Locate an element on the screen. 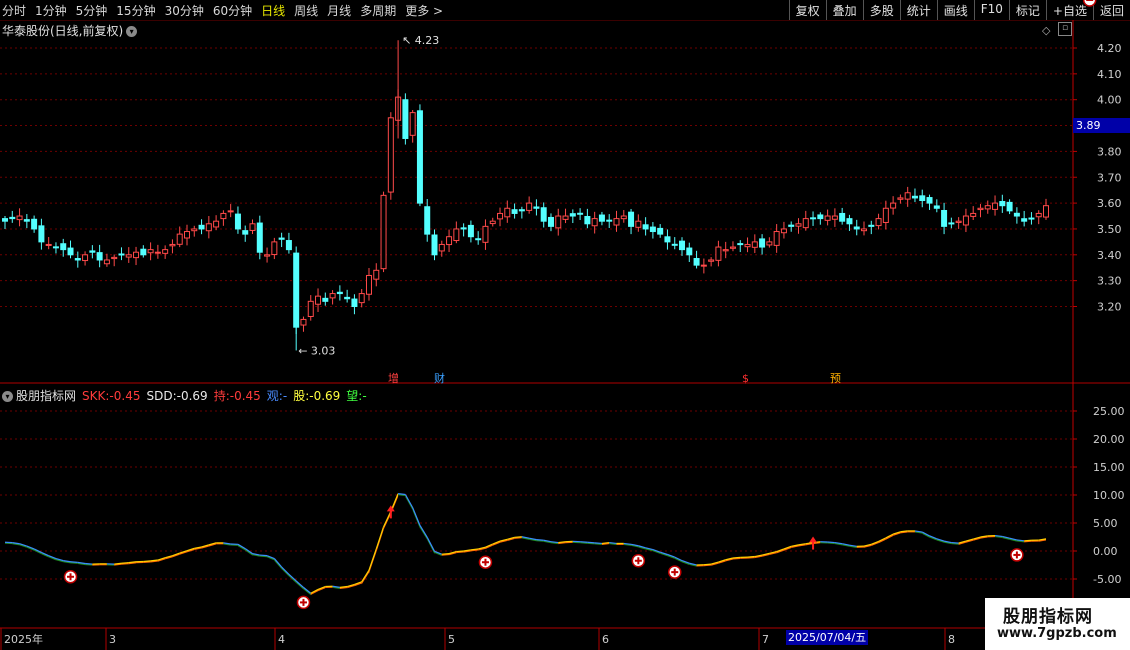 This screenshot has width=1130, height=650. event-marker: 增 is located at coordinates (393, 378).